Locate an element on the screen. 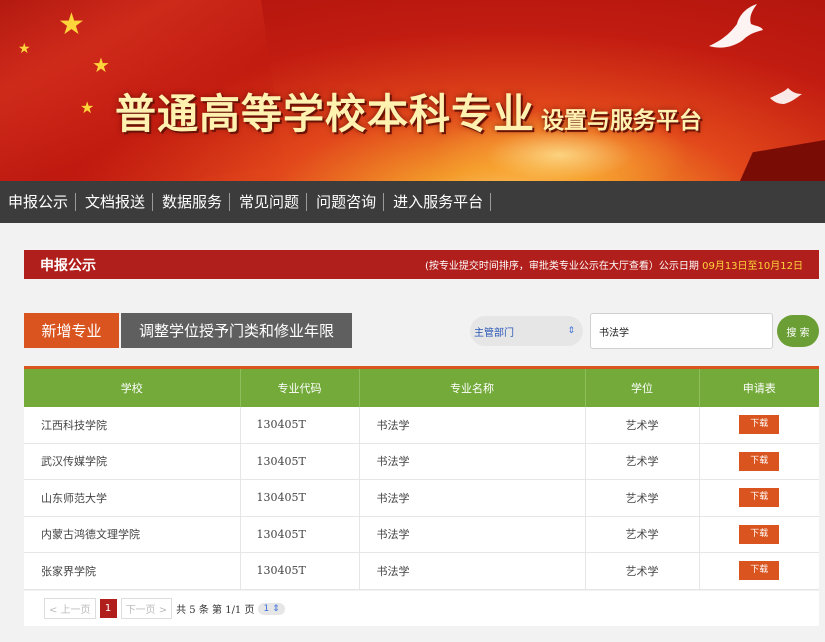 This screenshot has width=825, height=642. col-header-degree: 学位 is located at coordinates (642, 387).